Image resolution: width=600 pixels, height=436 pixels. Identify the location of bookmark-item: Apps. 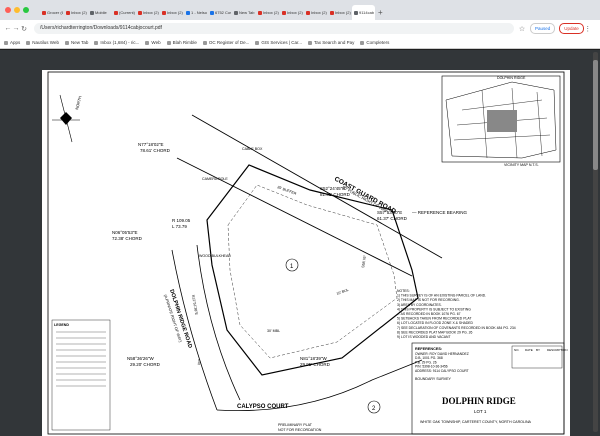
(12, 42).